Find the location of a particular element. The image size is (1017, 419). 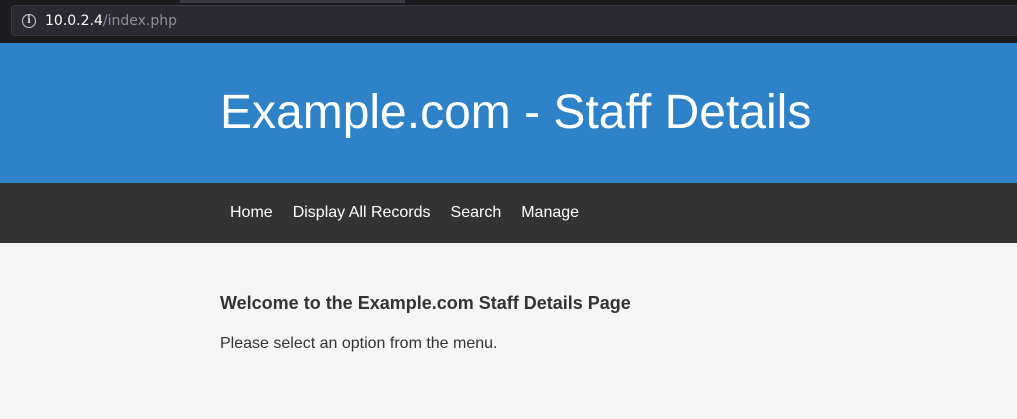

tab-strip is located at coordinates (508, 1).